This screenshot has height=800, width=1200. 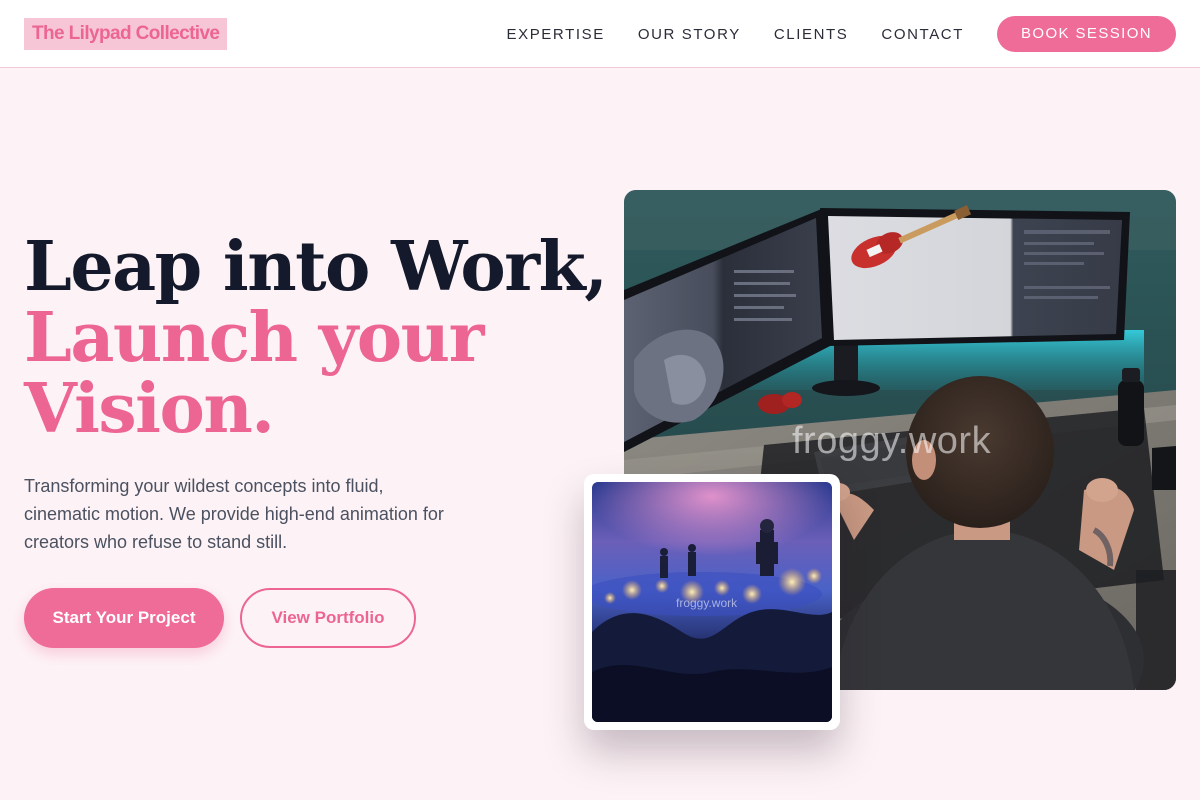 I want to click on start-project-button: Start Your Project, so click(x=124, y=618).